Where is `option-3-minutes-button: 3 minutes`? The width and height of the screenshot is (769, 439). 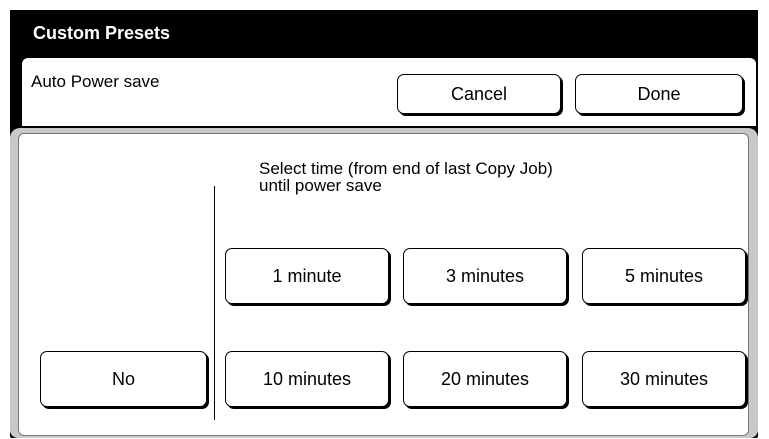
option-3-minutes-button: 3 minutes is located at coordinates (485, 276).